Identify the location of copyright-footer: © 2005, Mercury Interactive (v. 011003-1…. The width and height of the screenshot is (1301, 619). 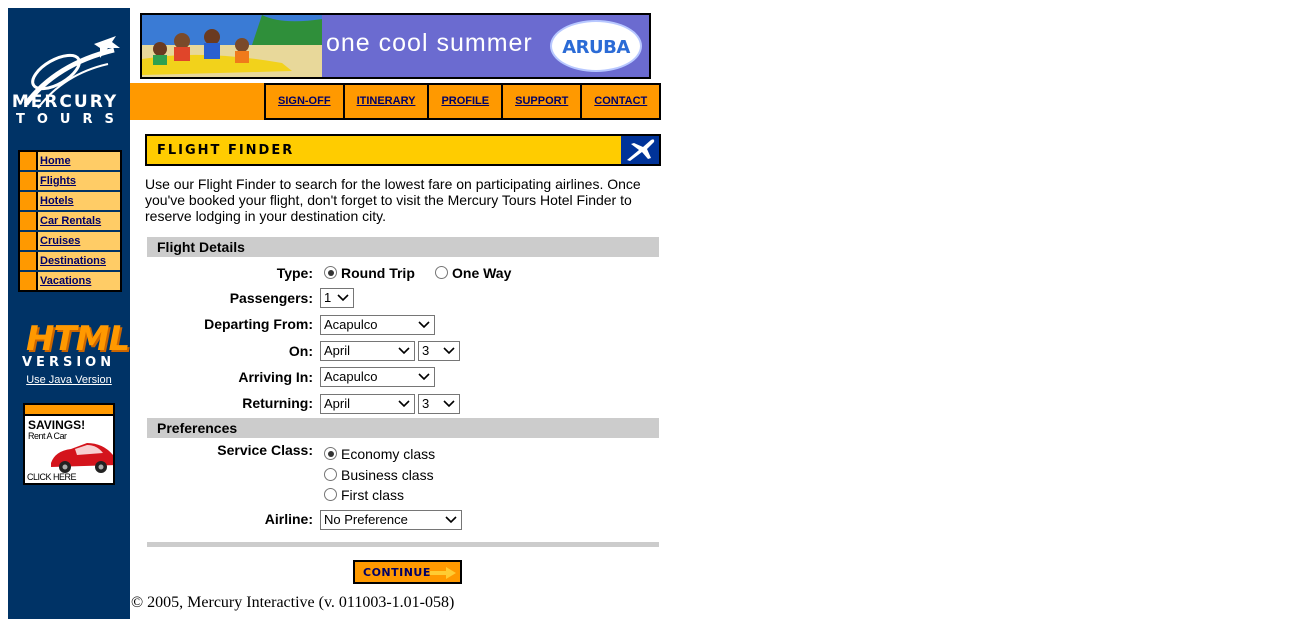
(293, 602).